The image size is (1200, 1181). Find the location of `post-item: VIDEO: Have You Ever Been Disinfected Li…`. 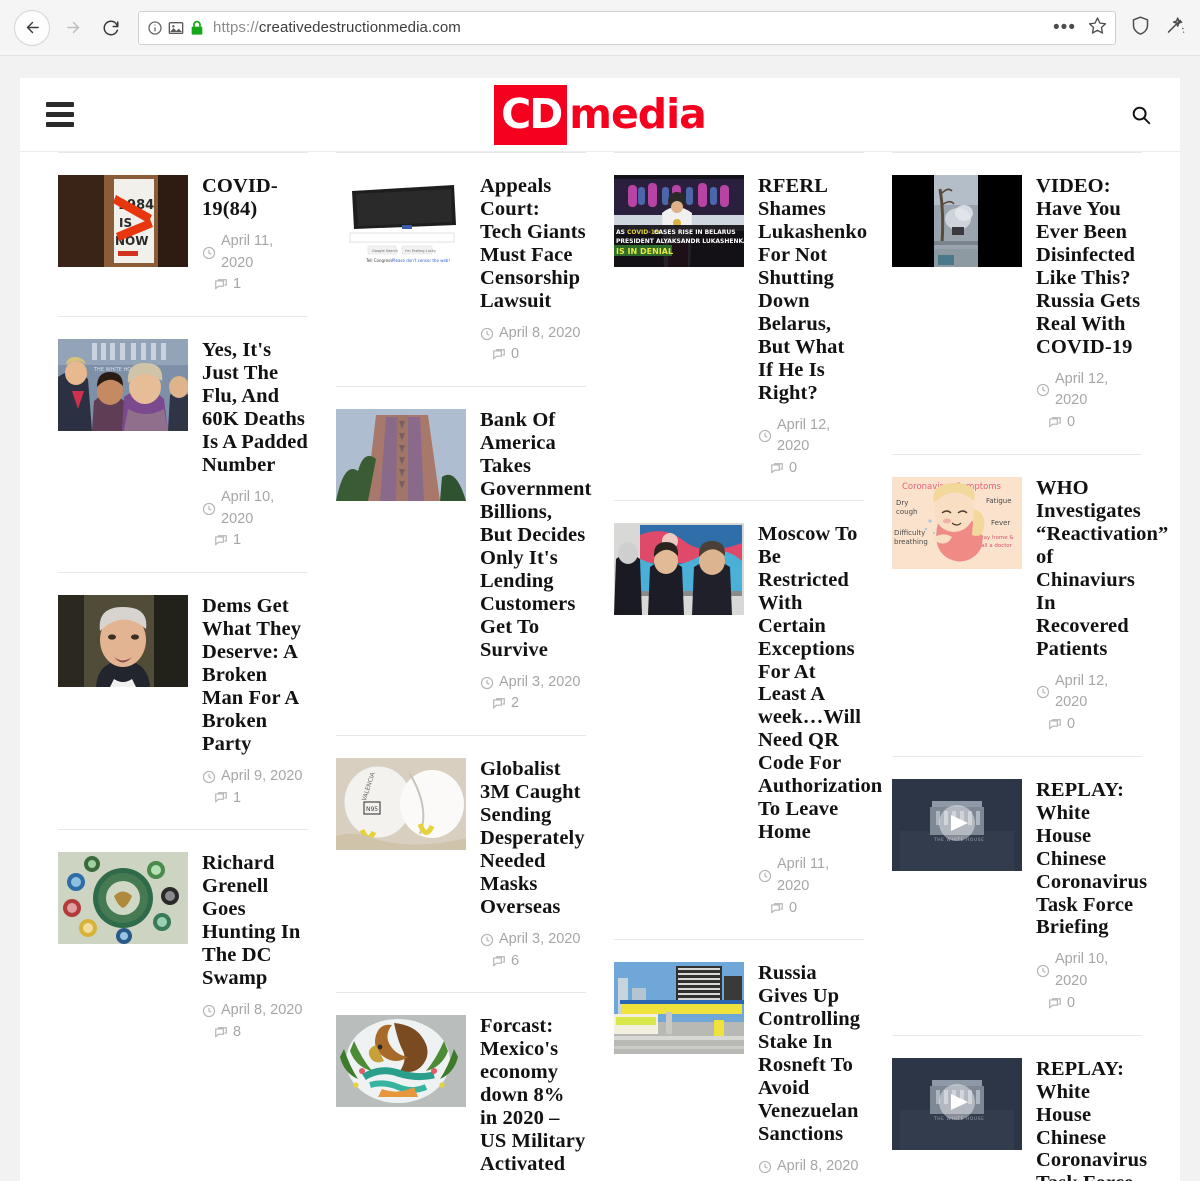

post-item: VIDEO: Have You Ever Been Disinfected Li… is located at coordinates (1017, 303).